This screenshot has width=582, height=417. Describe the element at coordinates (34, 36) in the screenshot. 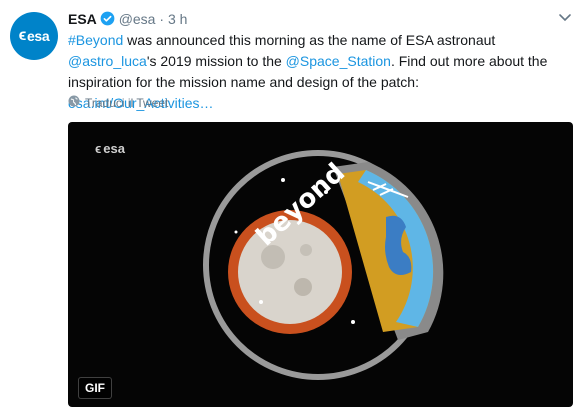

I see `avatar: ϵ esa` at that location.